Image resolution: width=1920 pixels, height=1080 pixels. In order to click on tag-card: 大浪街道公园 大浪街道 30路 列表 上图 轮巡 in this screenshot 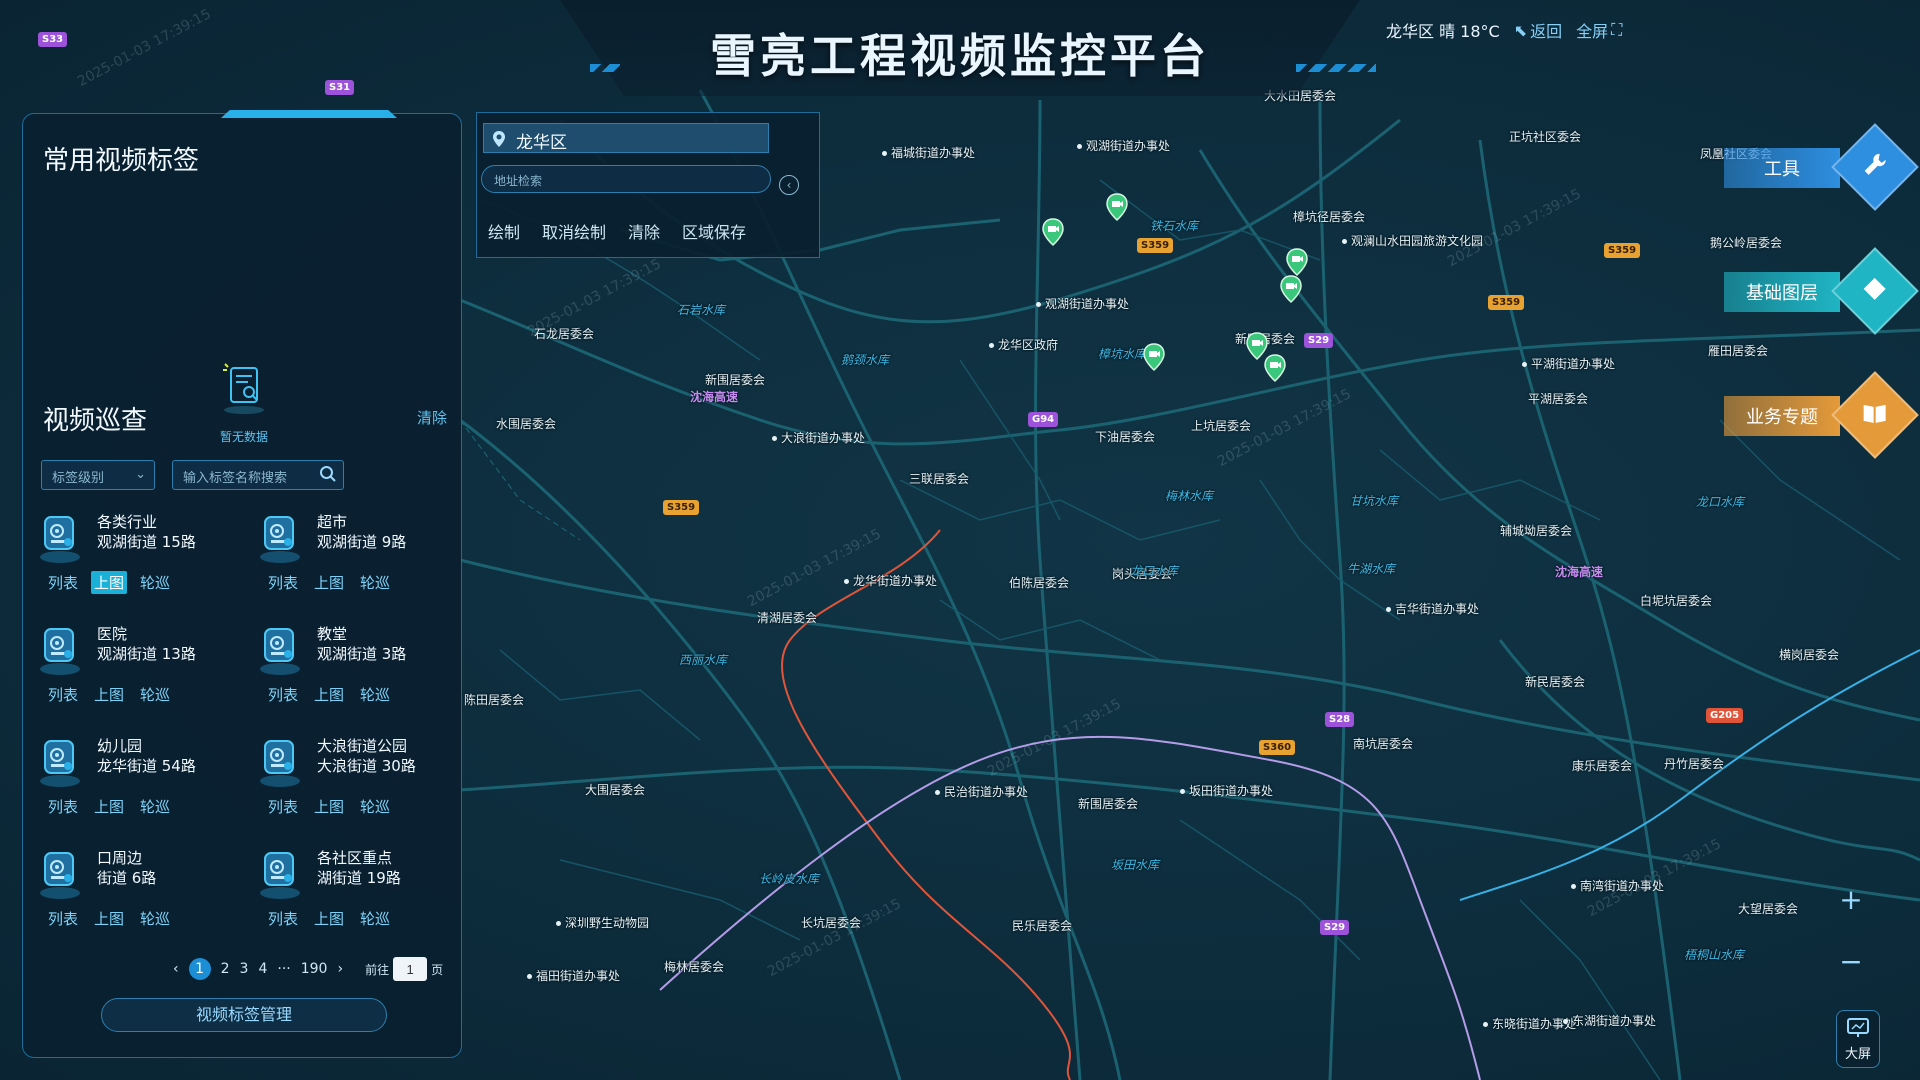, I will do `click(362, 775)`.